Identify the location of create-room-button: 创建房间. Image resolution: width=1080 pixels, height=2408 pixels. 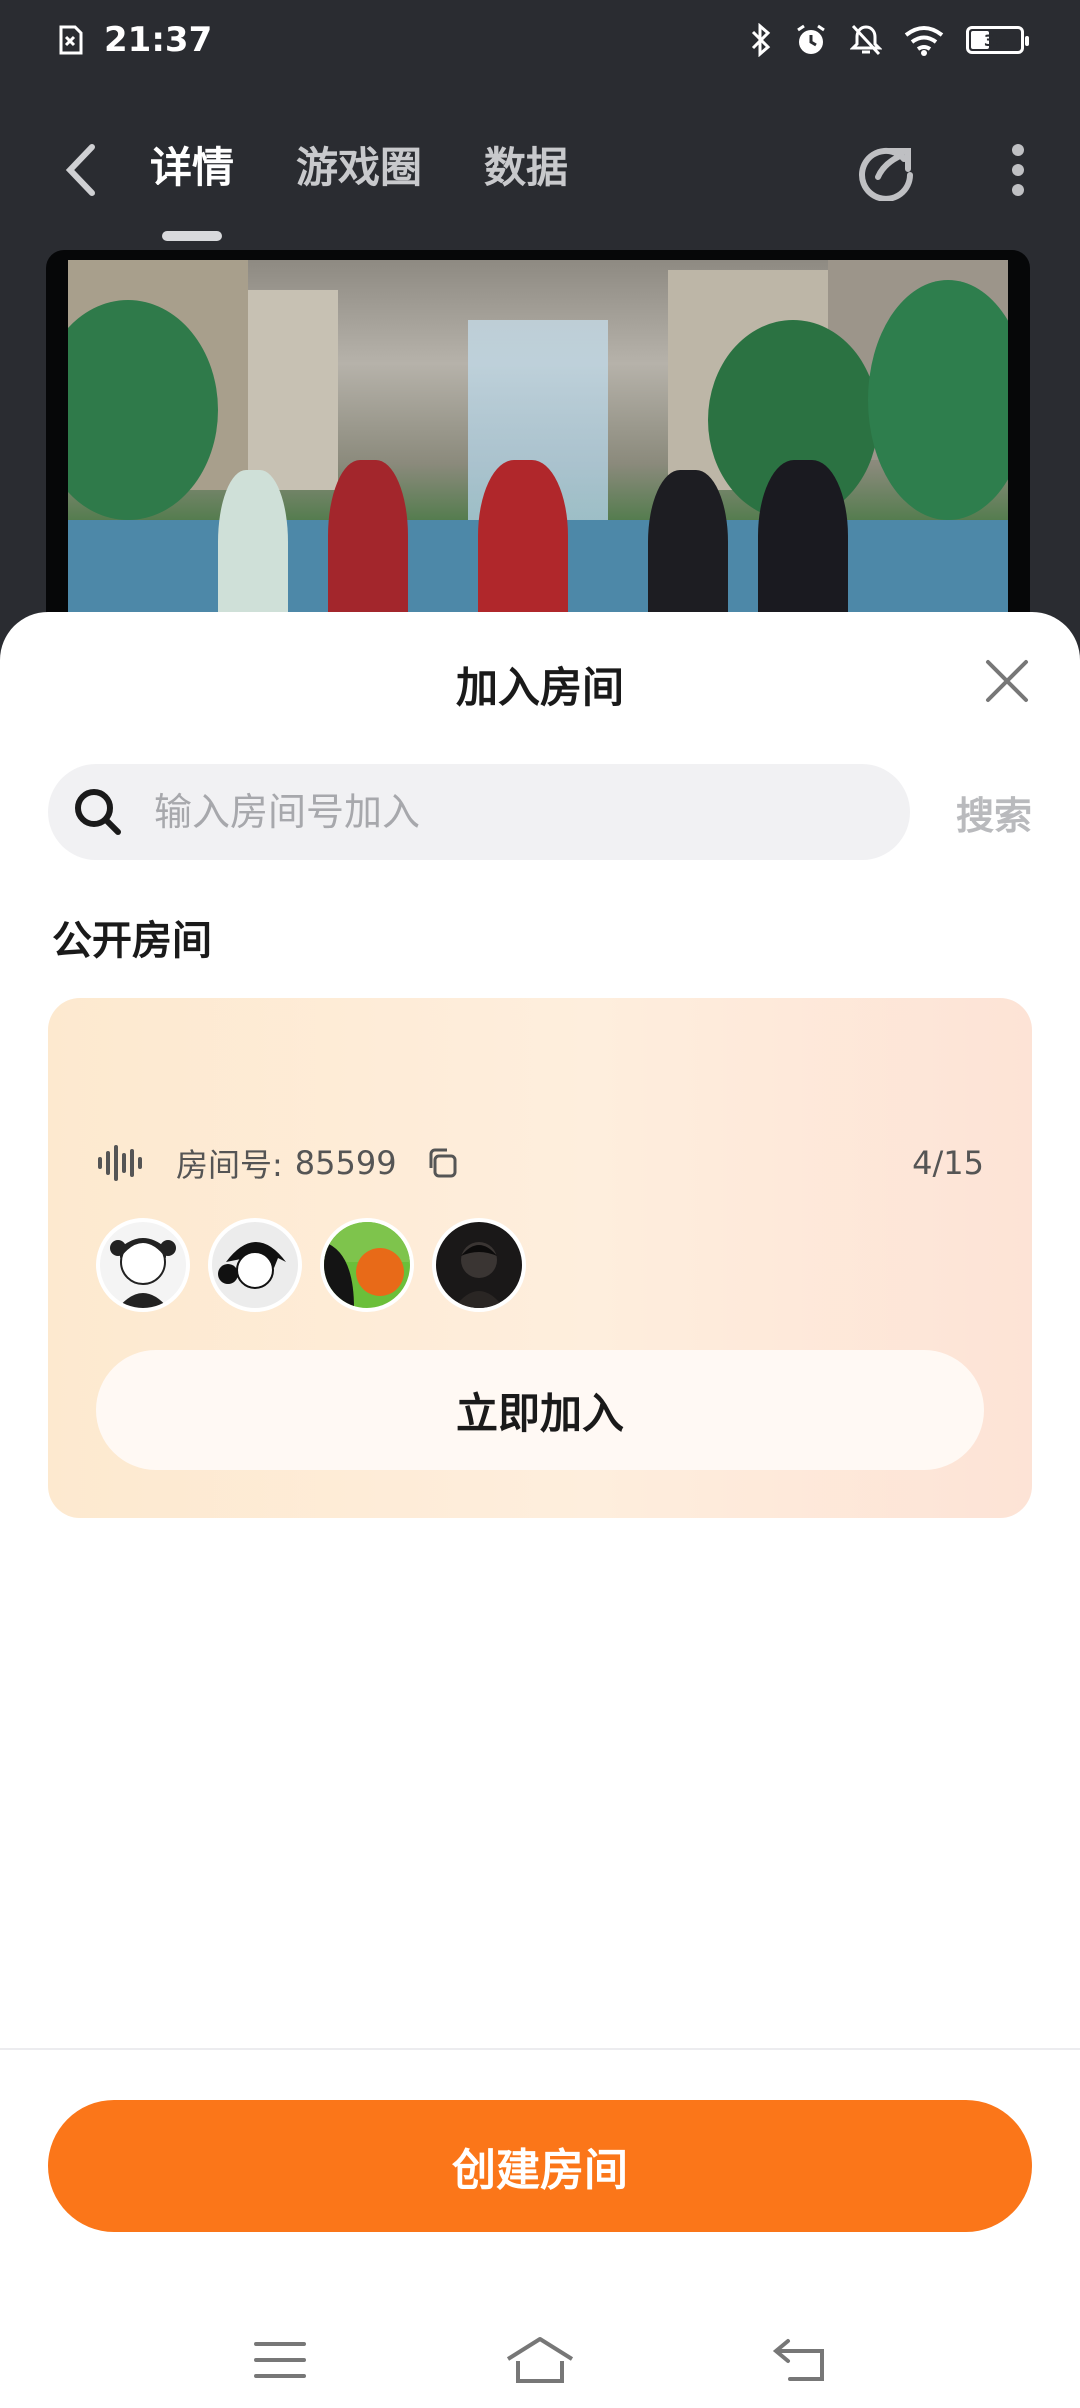
(540, 2166).